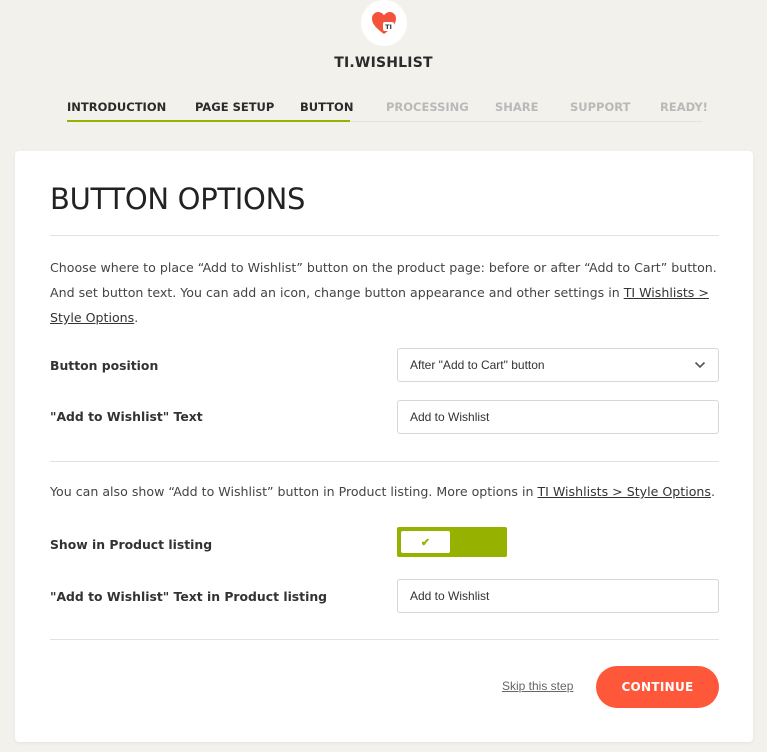 This screenshot has width=767, height=752. What do you see at coordinates (116, 107) in the screenshot?
I see `step-introduction: INTRODUCTION` at bounding box center [116, 107].